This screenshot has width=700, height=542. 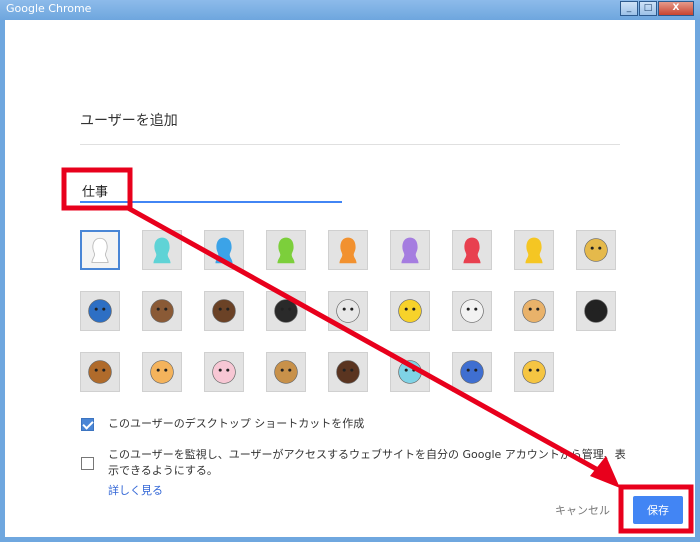 I want to click on supervise-label-line2: 示できるようにする。, so click(x=163, y=470).